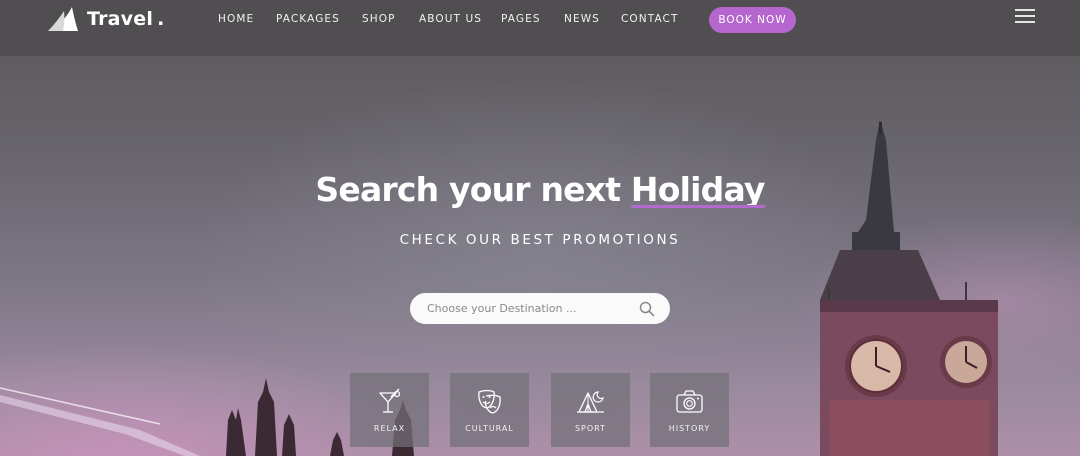 The height and width of the screenshot is (456, 1080). I want to click on category-tile-history: HISTORY, so click(689, 410).